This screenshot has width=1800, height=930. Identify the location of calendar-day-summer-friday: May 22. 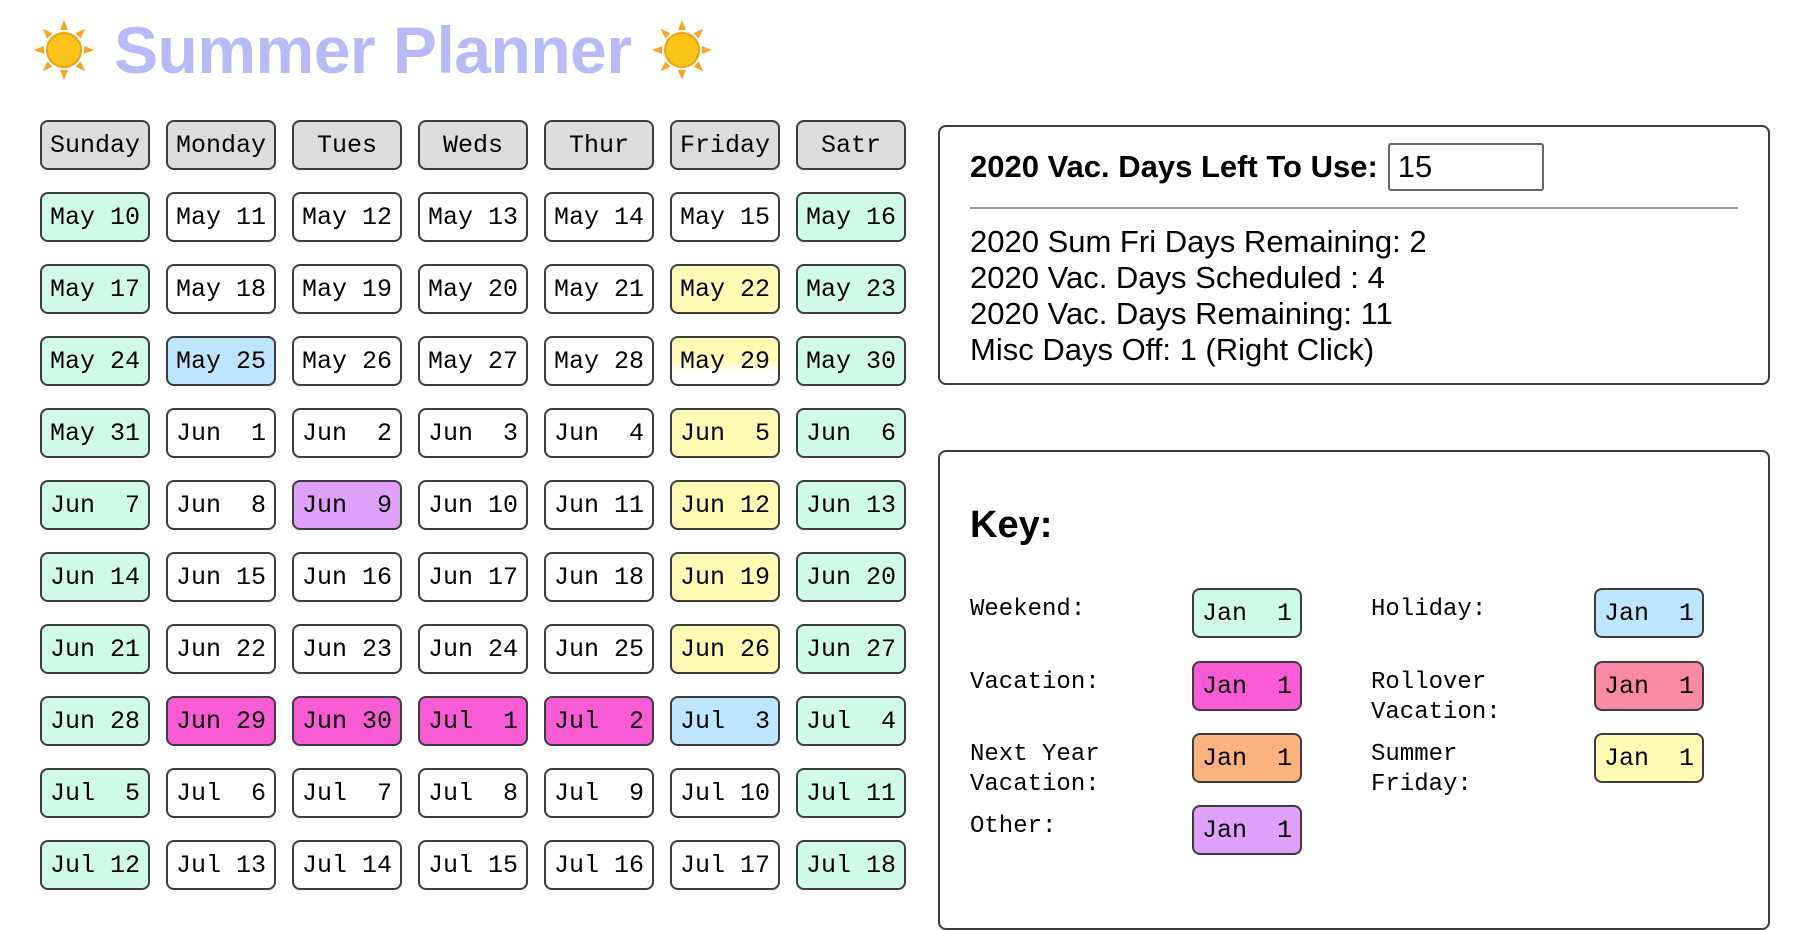
(725, 289).